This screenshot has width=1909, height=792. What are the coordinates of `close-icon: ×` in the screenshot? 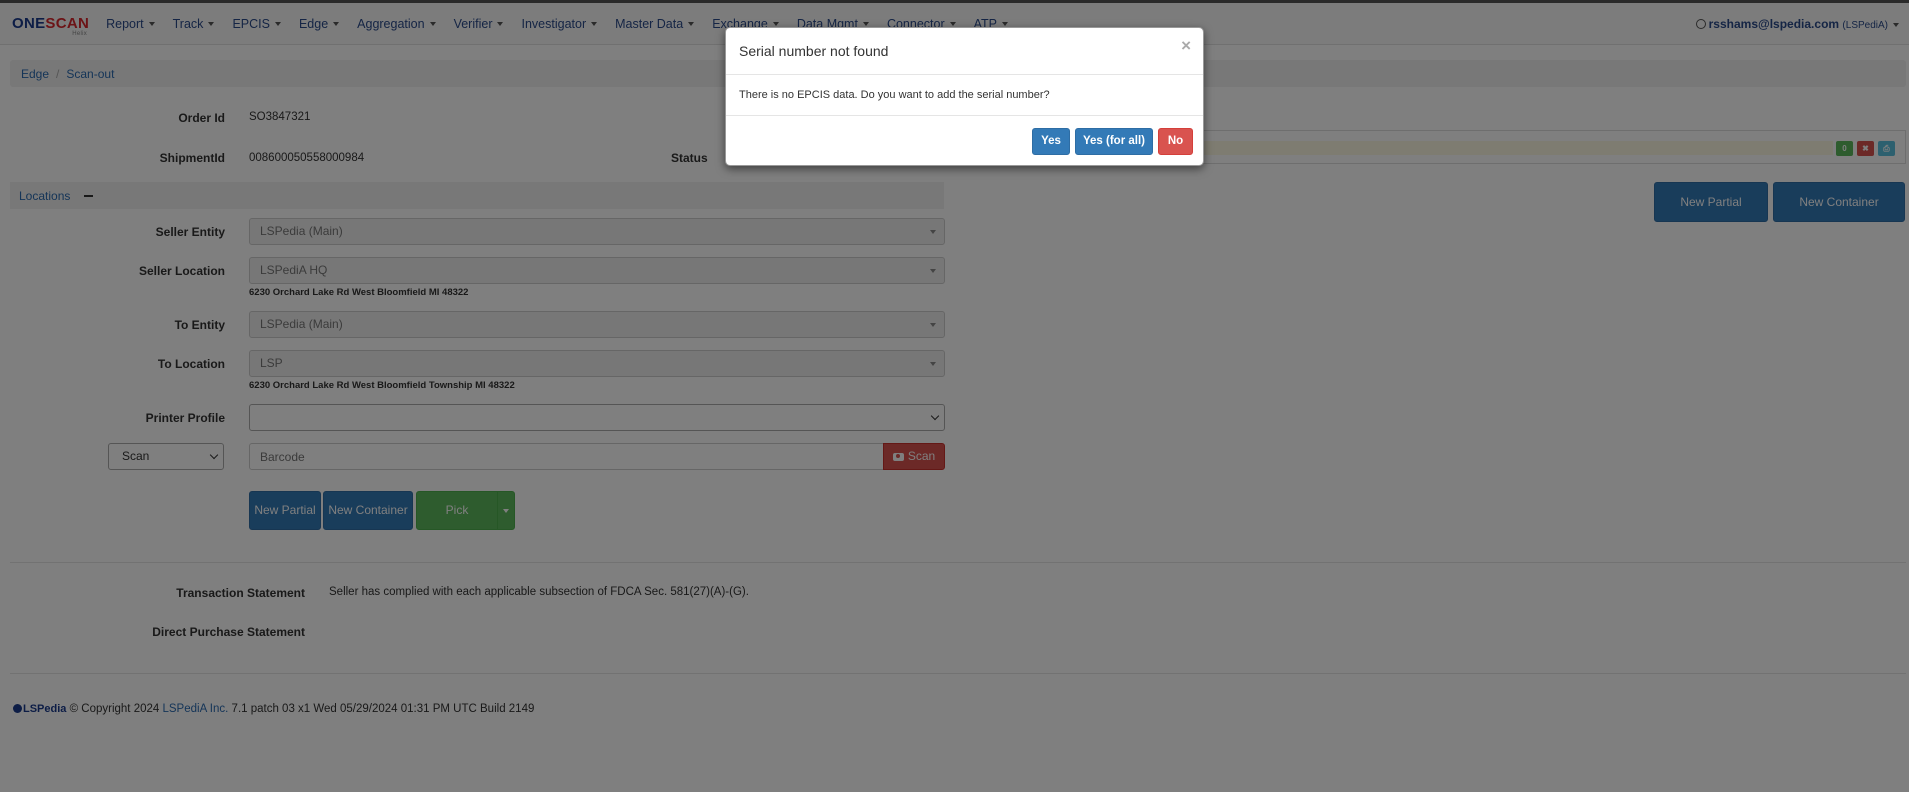 It's located at (1186, 46).